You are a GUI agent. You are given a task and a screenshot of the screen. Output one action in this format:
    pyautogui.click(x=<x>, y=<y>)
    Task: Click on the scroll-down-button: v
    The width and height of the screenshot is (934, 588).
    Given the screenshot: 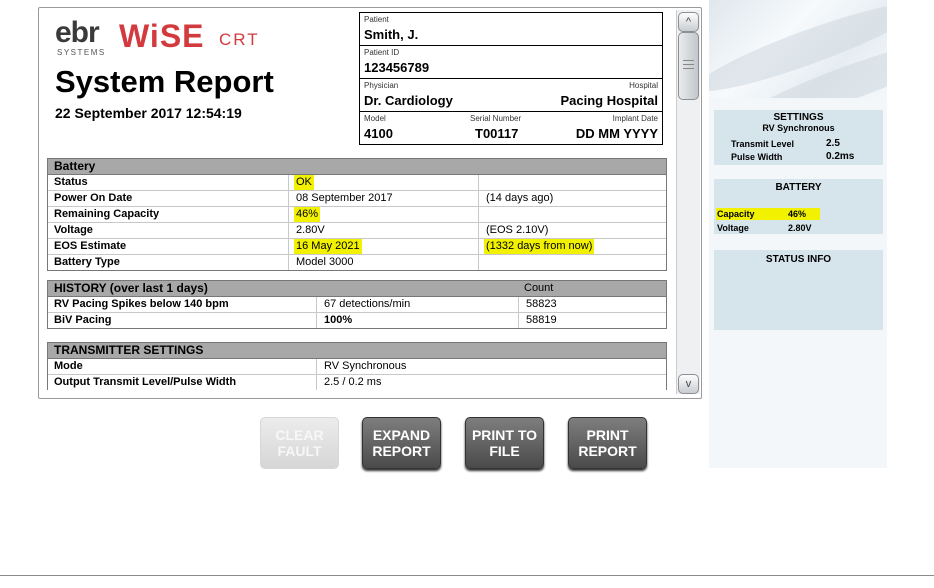 What is the action you would take?
    pyautogui.click(x=688, y=384)
    